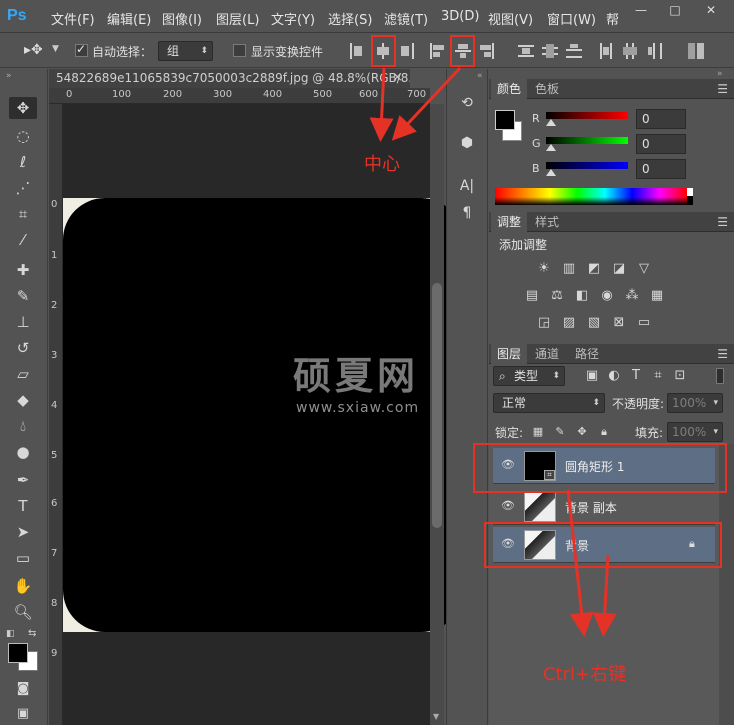 The image size is (734, 725). What do you see at coordinates (585, 674) in the screenshot?
I see `annotation-ctrl-right-click: Ctrl+右键` at bounding box center [585, 674].